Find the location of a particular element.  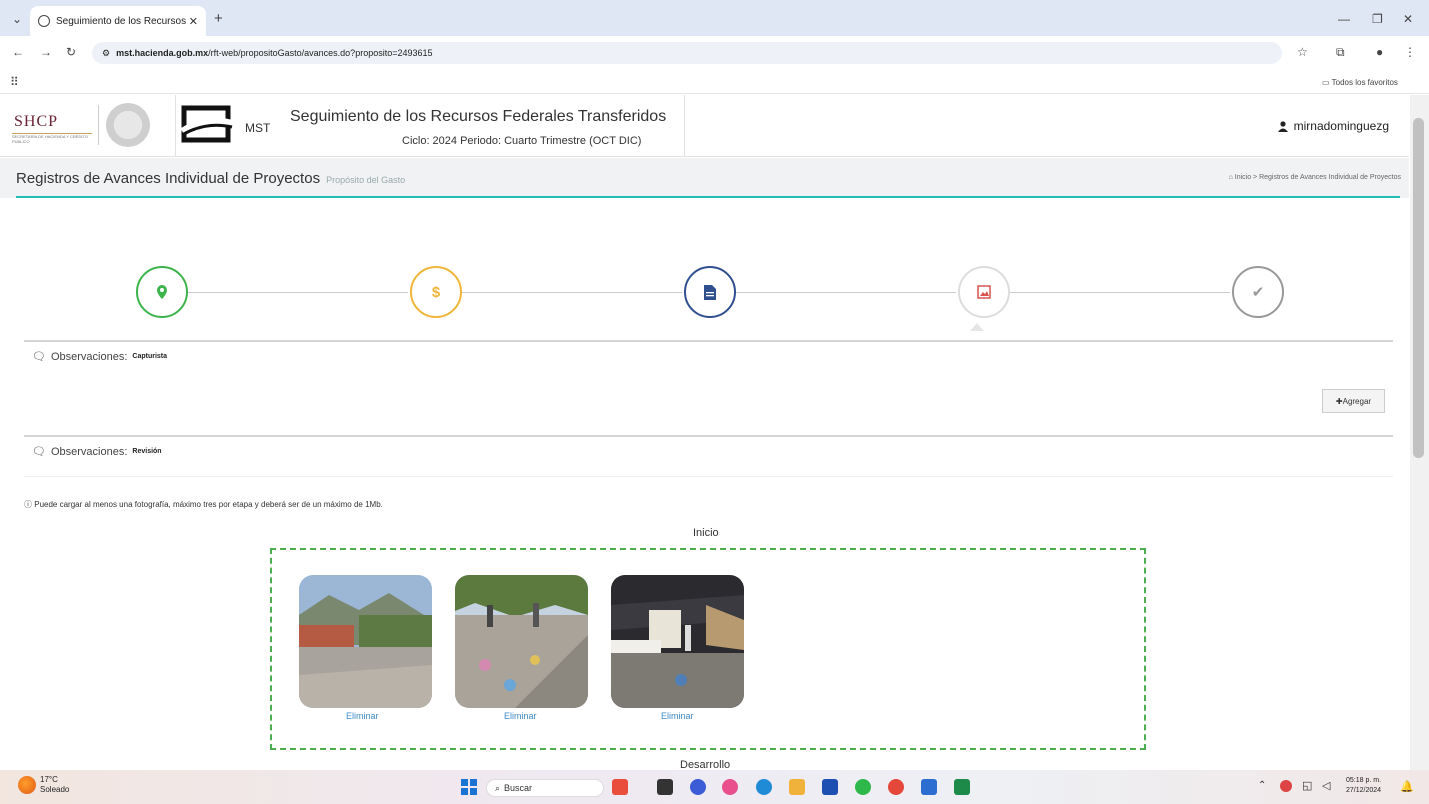

minimize-icon: — is located at coordinates (1344, 19).